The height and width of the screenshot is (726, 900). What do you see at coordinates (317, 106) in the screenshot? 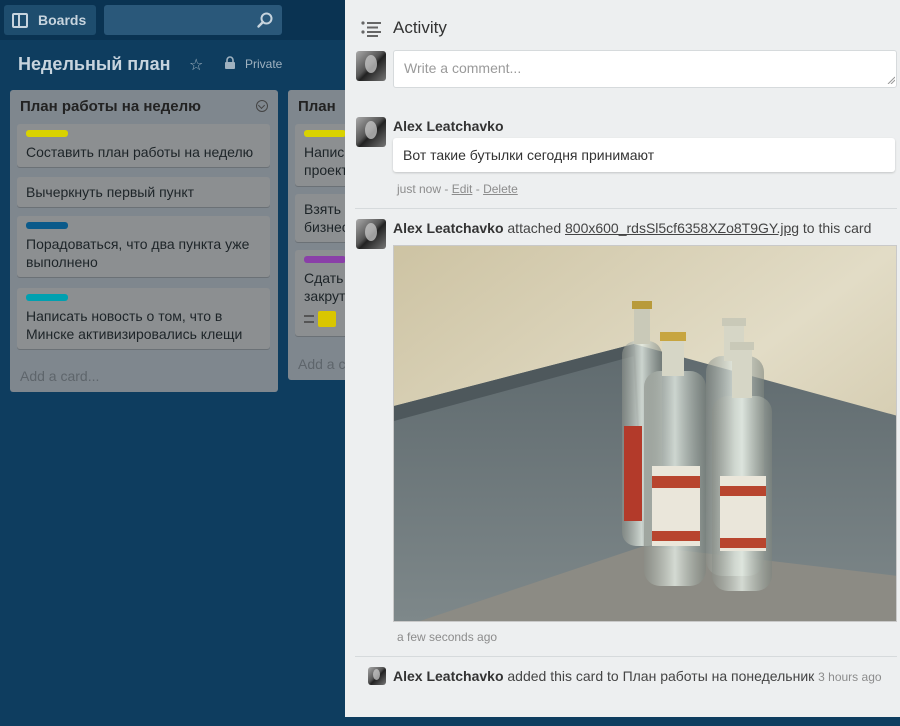
I see `list-title: План` at bounding box center [317, 106].